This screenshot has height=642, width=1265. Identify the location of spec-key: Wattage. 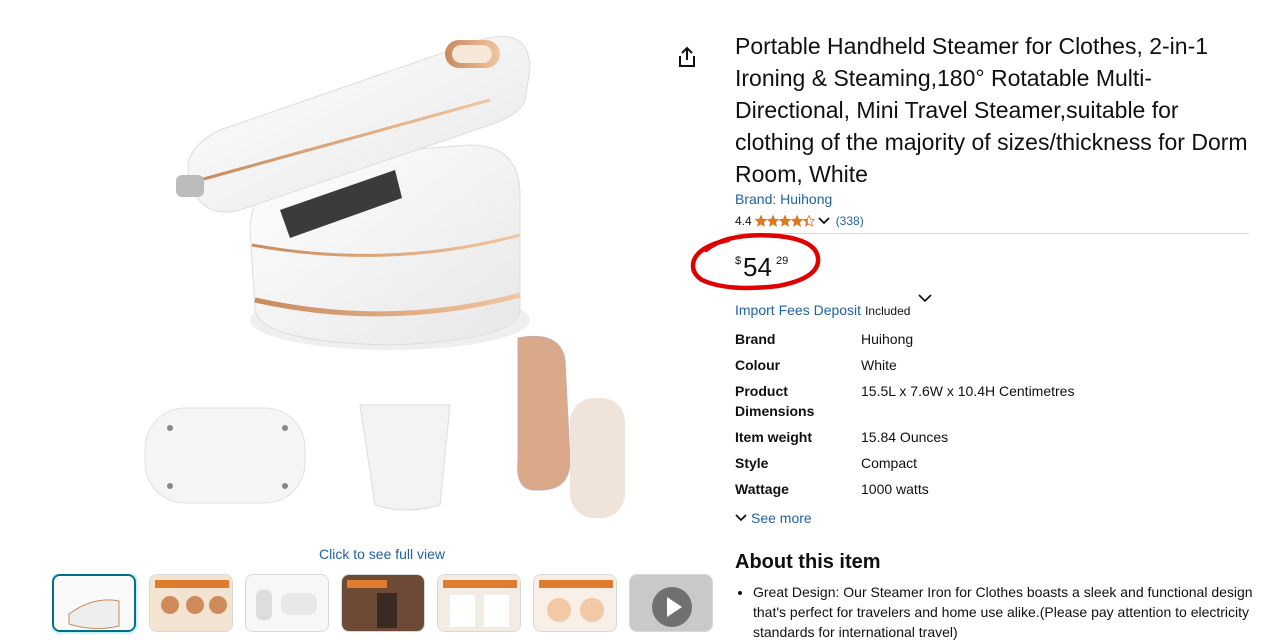
(762, 489).